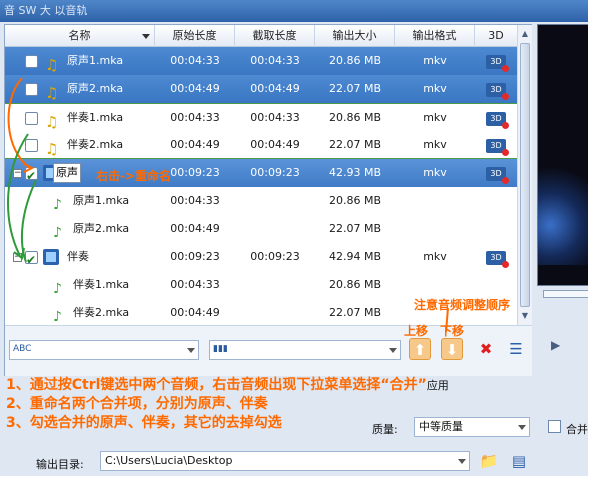  Describe the element at coordinates (29, 168) in the screenshot. I see `arrow-head-icon` at that location.